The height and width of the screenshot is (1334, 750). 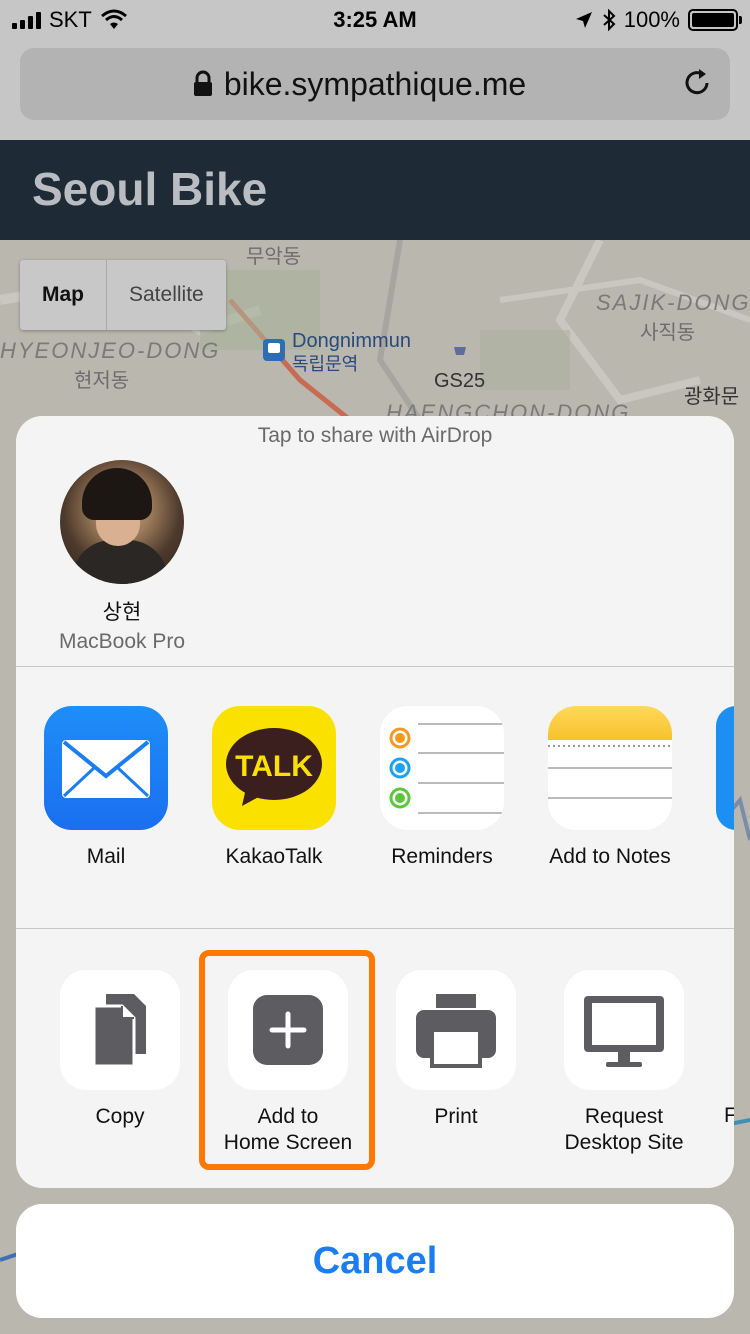 I want to click on airdrop-contact: 상현 MacBook Pro, so click(x=122, y=557).